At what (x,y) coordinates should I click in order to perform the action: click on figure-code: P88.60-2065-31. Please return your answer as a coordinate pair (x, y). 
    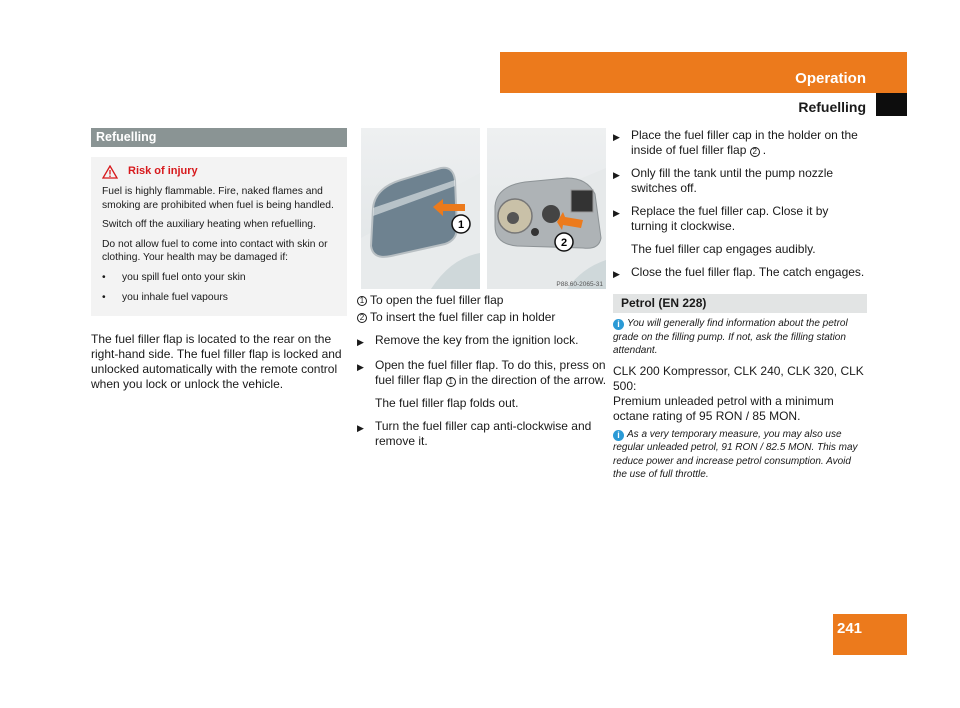
    Looking at the image, I should click on (579, 284).